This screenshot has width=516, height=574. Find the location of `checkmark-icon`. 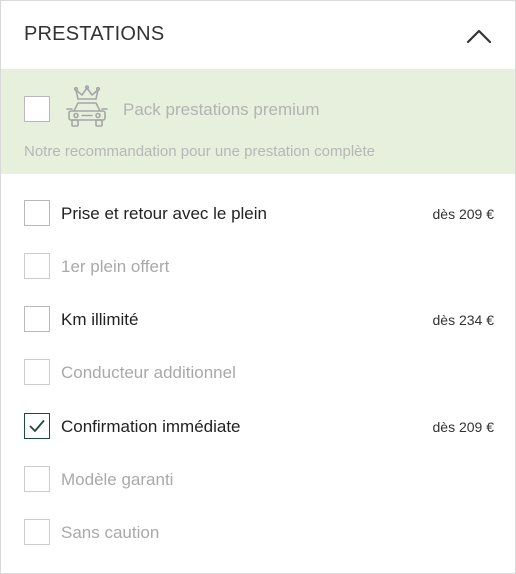

checkmark-icon is located at coordinates (37, 426).